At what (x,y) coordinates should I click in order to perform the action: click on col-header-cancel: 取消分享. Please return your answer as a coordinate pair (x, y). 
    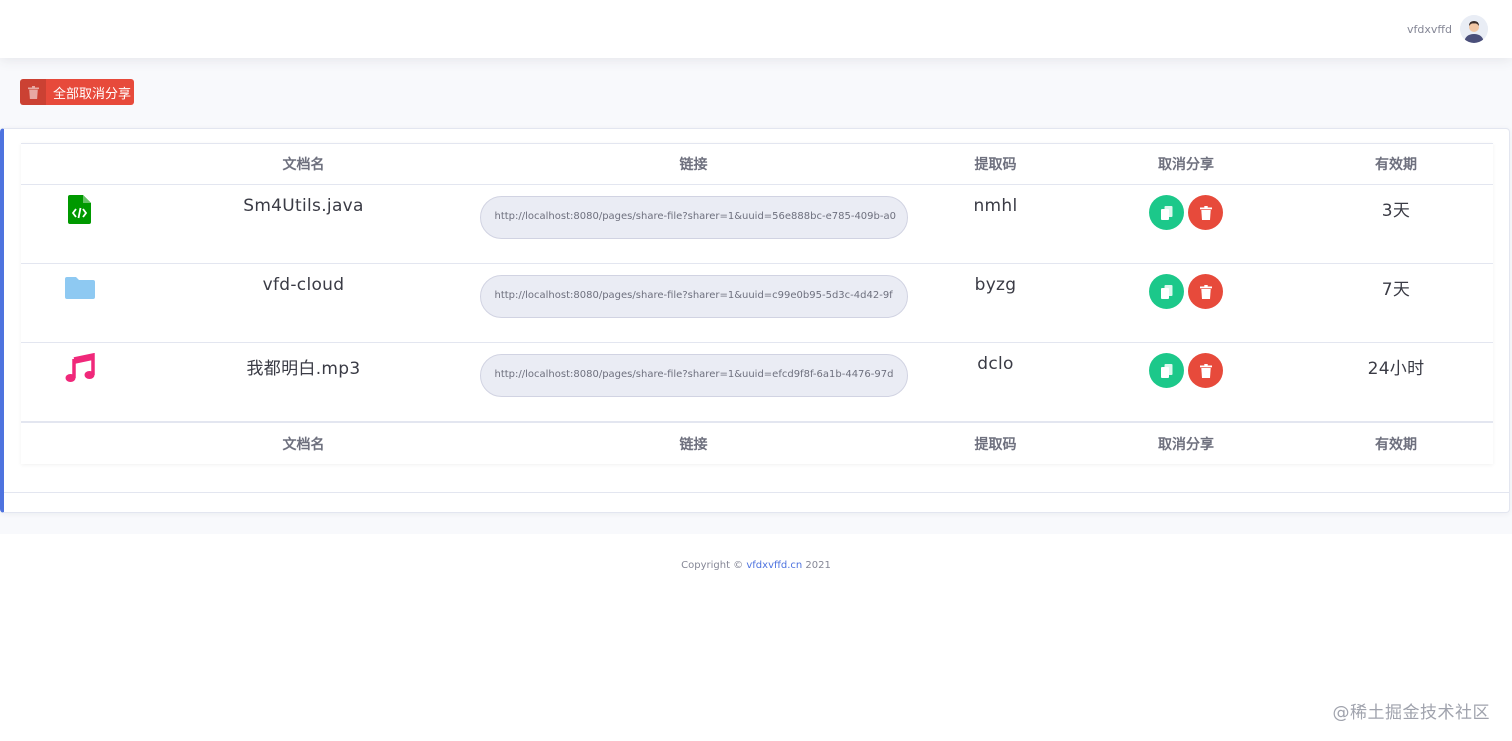
    Looking at the image, I should click on (1186, 165).